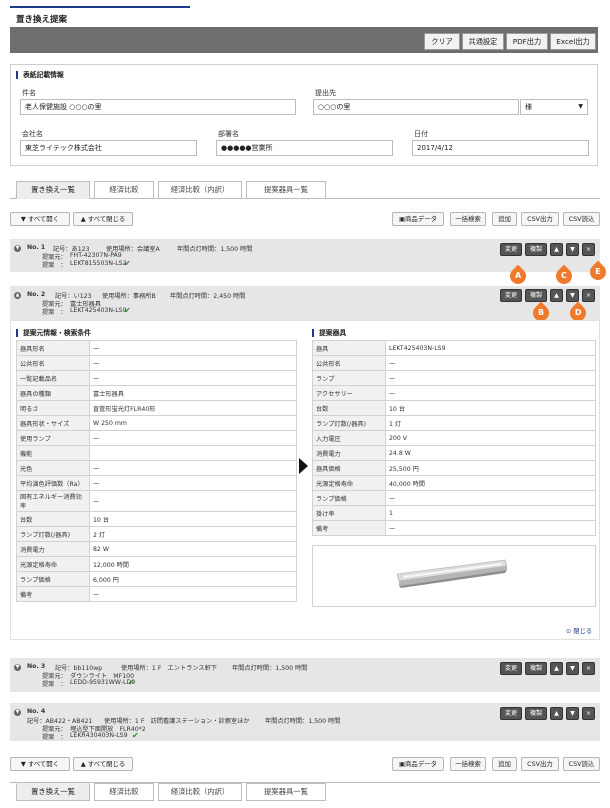 The image size is (610, 808). Describe the element at coordinates (40, 219) in the screenshot. I see `open-all-button: ▼ すべて開く` at that location.